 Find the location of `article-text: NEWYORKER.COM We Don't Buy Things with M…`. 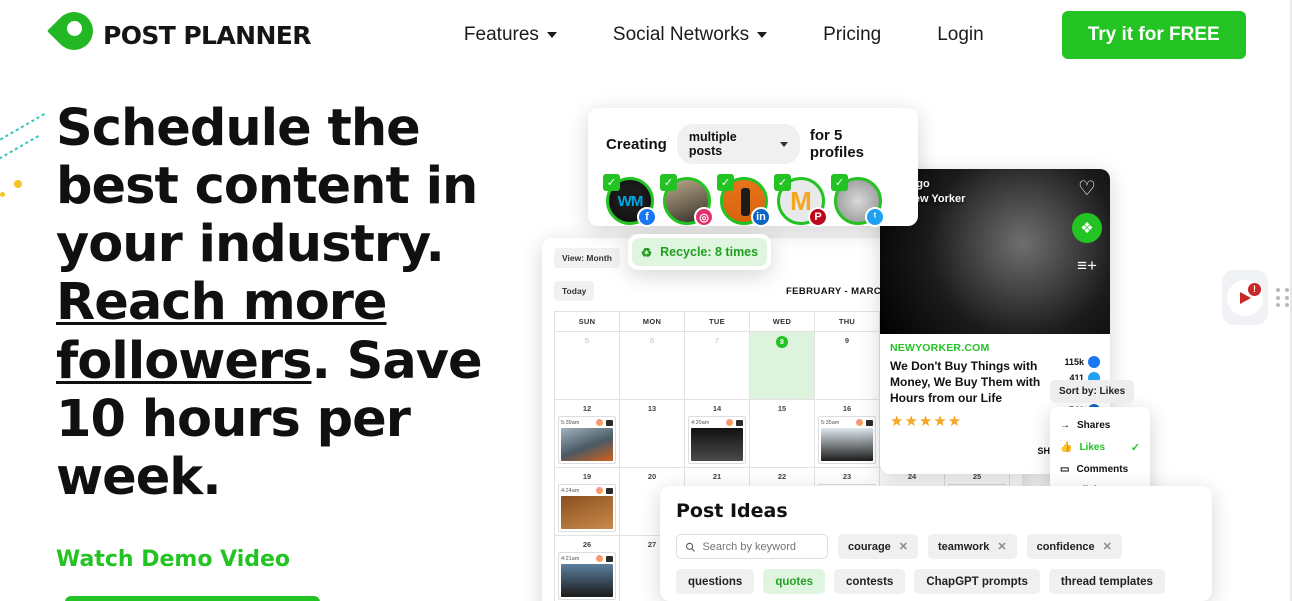

article-text: NEWYORKER.COM We Don't Buy Things with M… is located at coordinates (967, 386).